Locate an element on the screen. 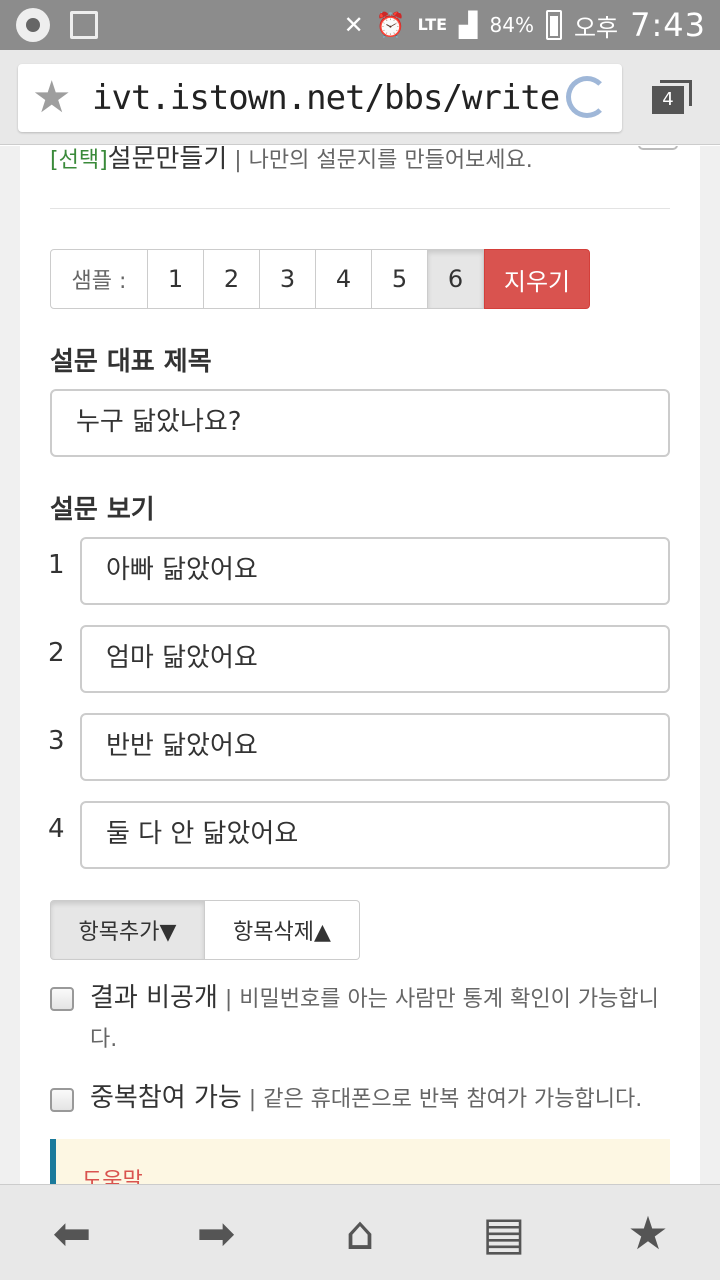 The image size is (720, 1280). option-input-1: 아빠 닮았어요 is located at coordinates (375, 571).